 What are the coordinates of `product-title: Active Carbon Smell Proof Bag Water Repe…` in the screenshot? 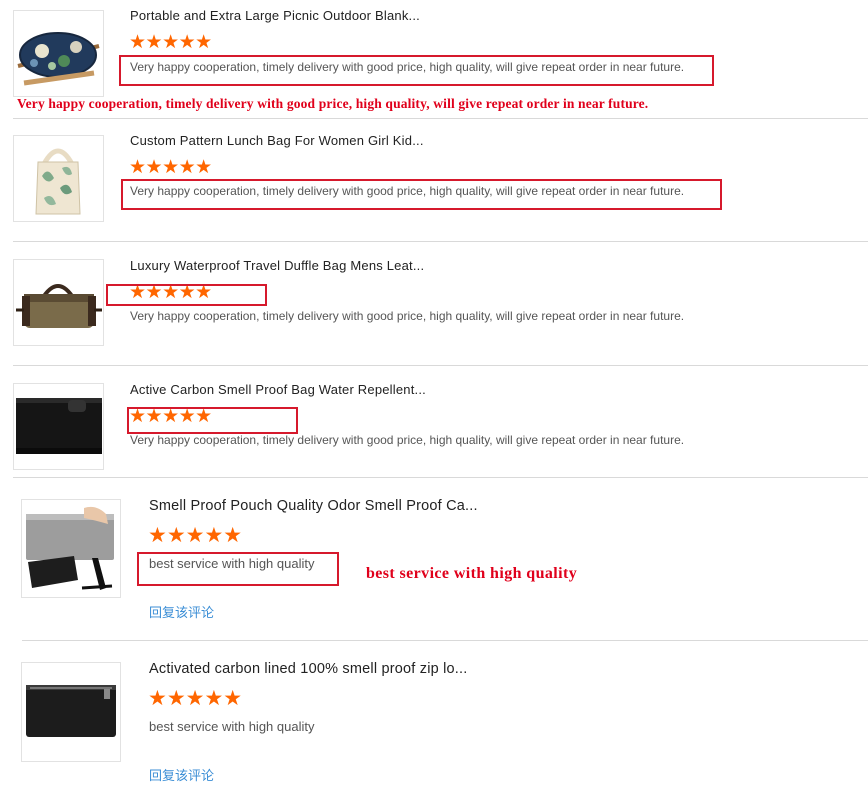 It's located at (278, 389).